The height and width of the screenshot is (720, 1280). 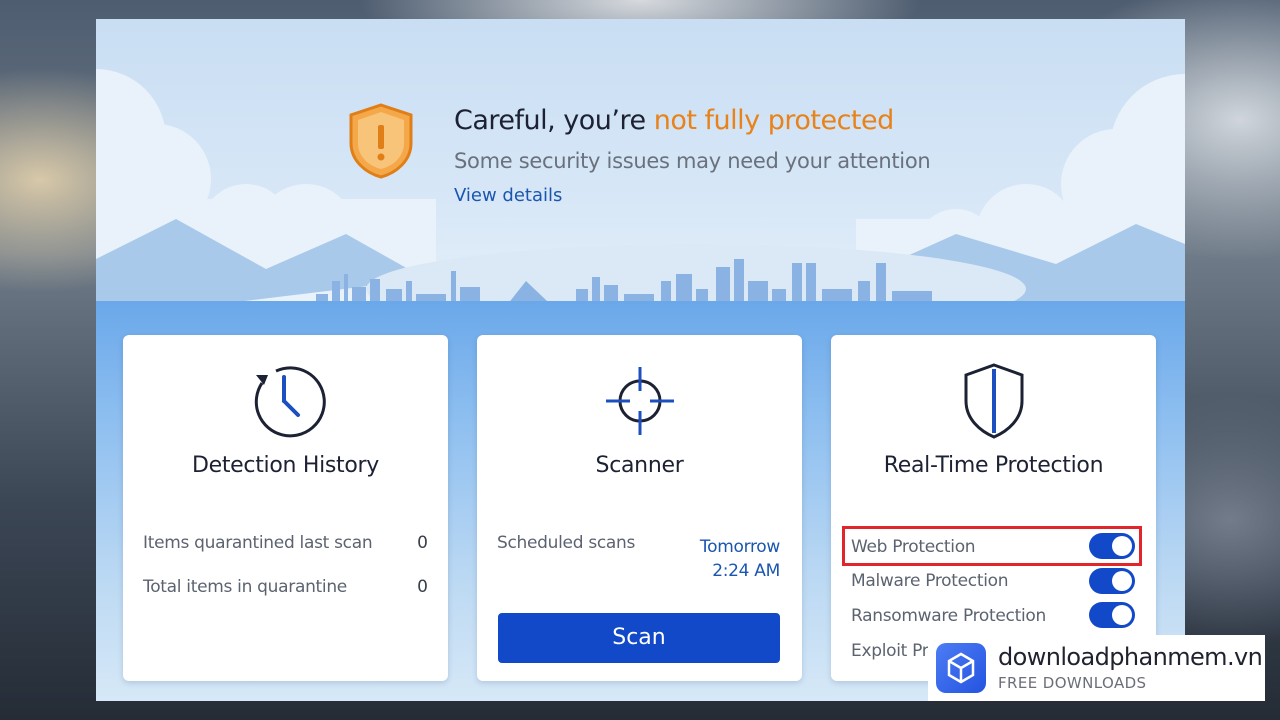 What do you see at coordinates (746, 571) in the screenshot?
I see `scheduled-scan-clock: 2:24 AM` at bounding box center [746, 571].